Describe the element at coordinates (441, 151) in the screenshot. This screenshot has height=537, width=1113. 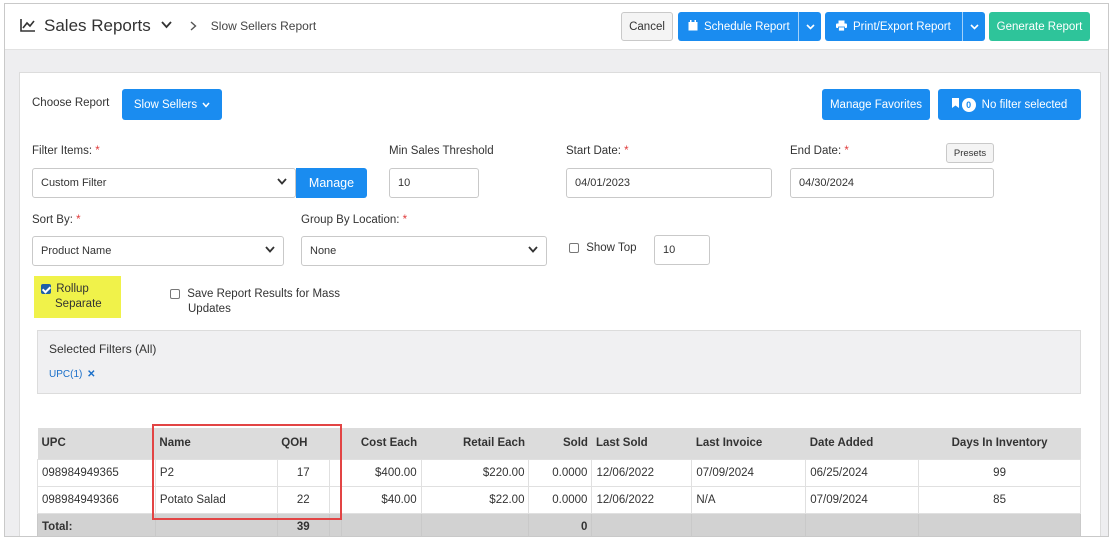
I see `min-sales-label: Min Sales Threshold` at that location.